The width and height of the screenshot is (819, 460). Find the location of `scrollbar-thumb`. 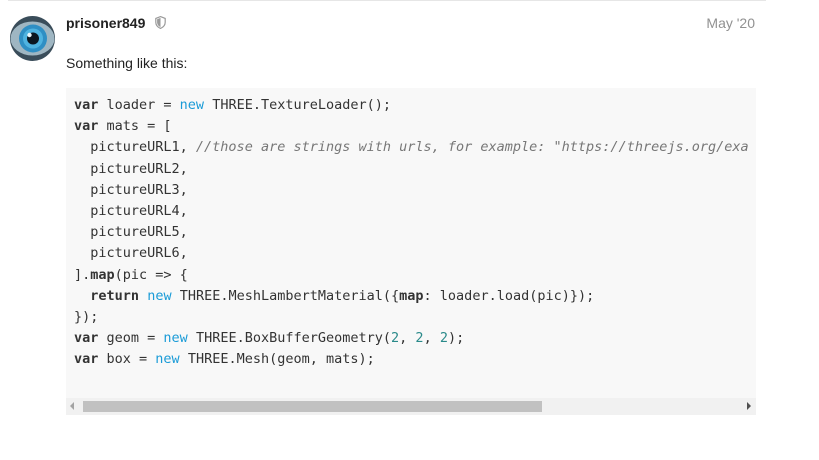

scrollbar-thumb is located at coordinates (312, 406).